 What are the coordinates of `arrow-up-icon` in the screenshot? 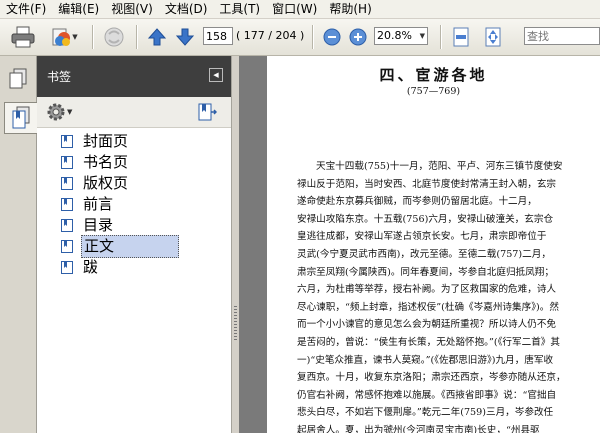 It's located at (157, 37).